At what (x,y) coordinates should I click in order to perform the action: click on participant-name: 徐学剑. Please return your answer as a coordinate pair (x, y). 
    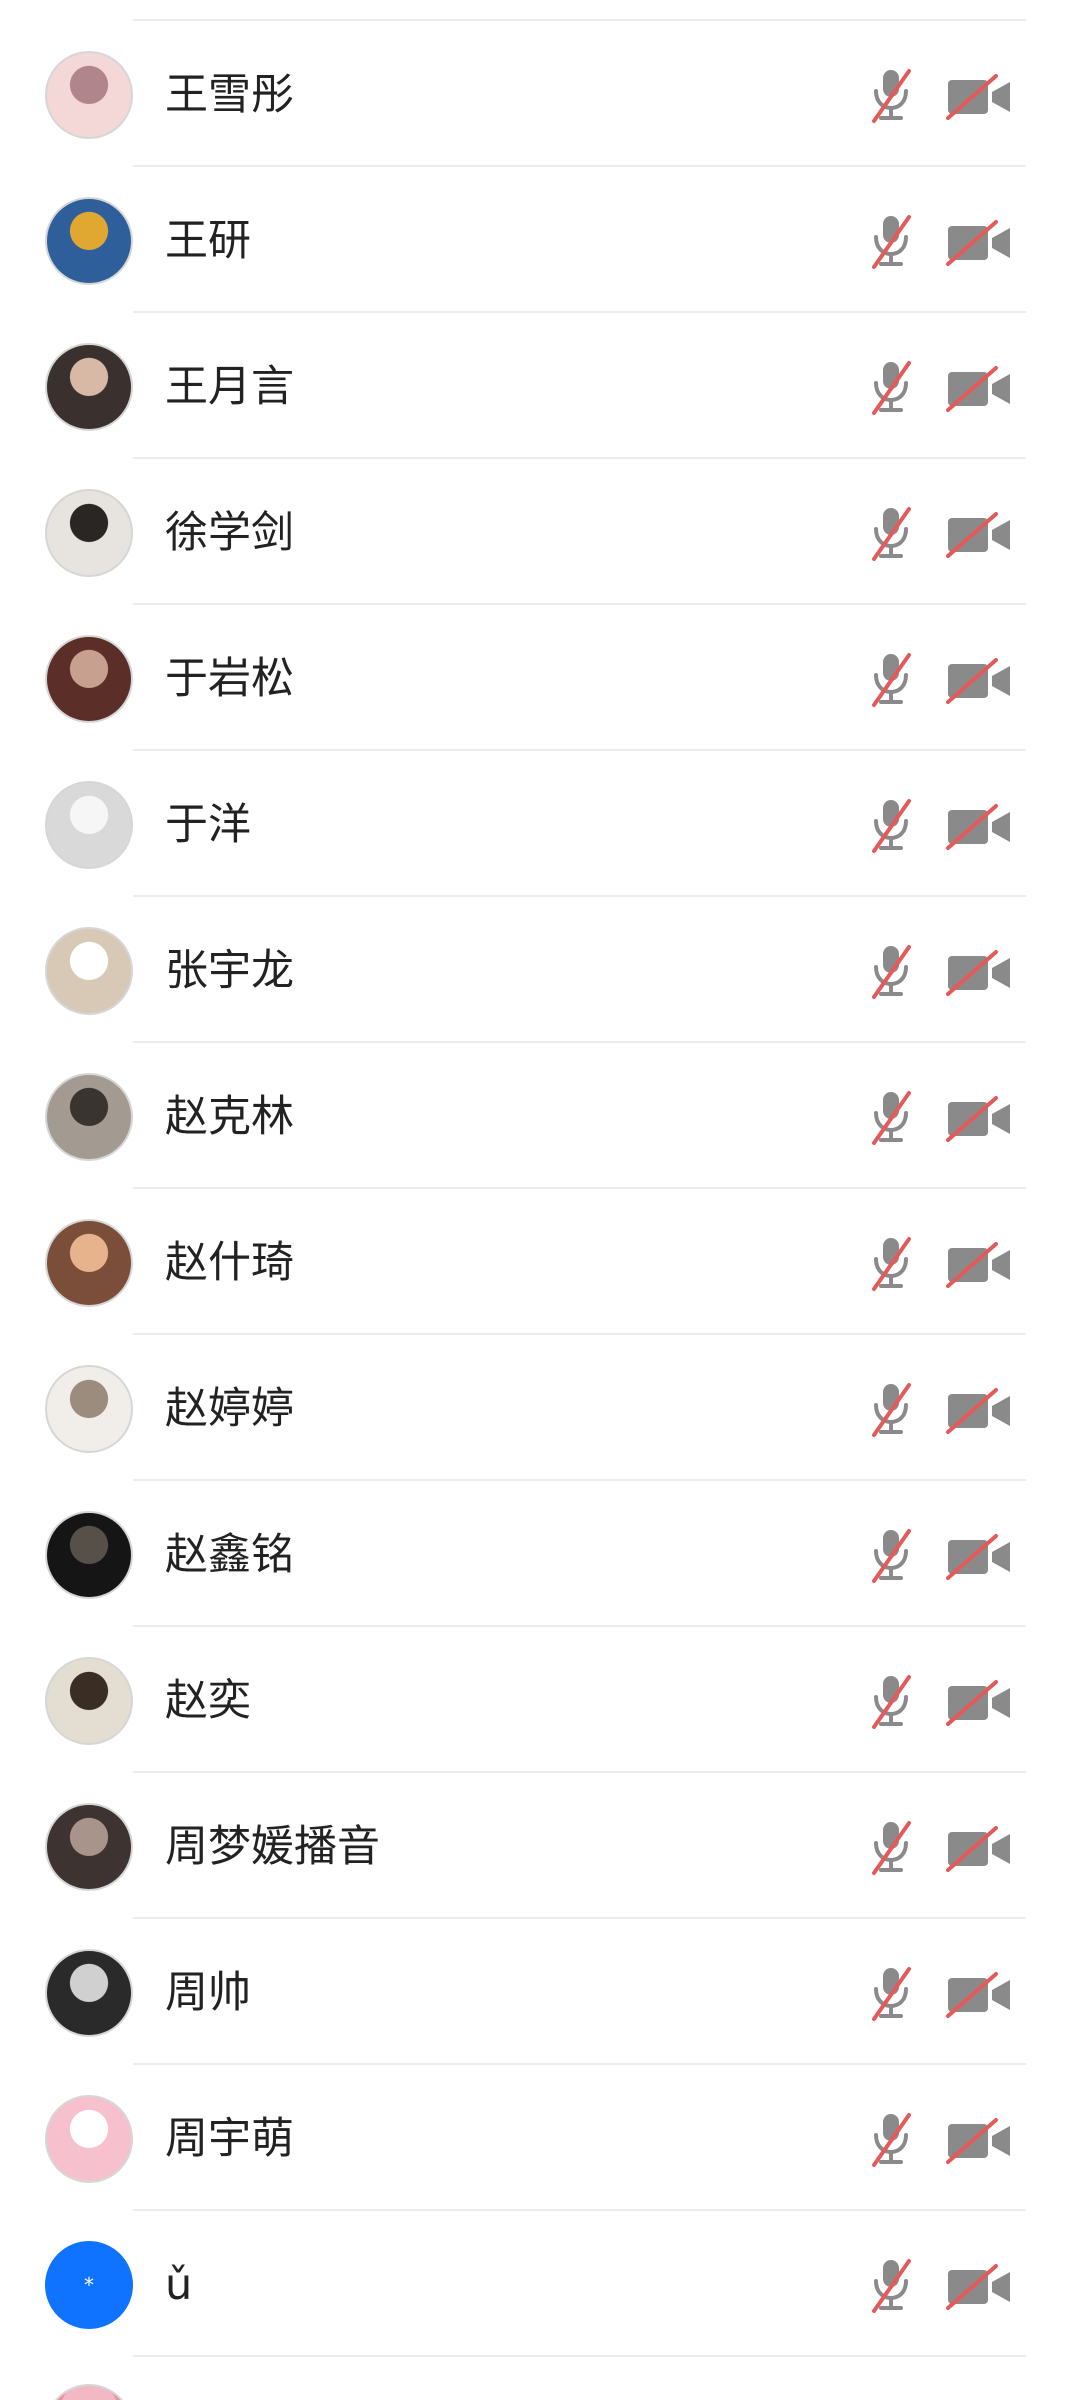
    Looking at the image, I should click on (229, 533).